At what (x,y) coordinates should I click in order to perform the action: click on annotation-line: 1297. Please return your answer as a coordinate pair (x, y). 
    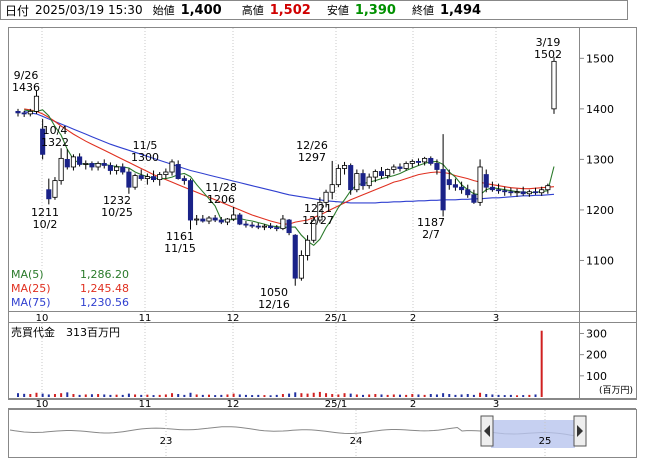
    Looking at the image, I should click on (312, 157).